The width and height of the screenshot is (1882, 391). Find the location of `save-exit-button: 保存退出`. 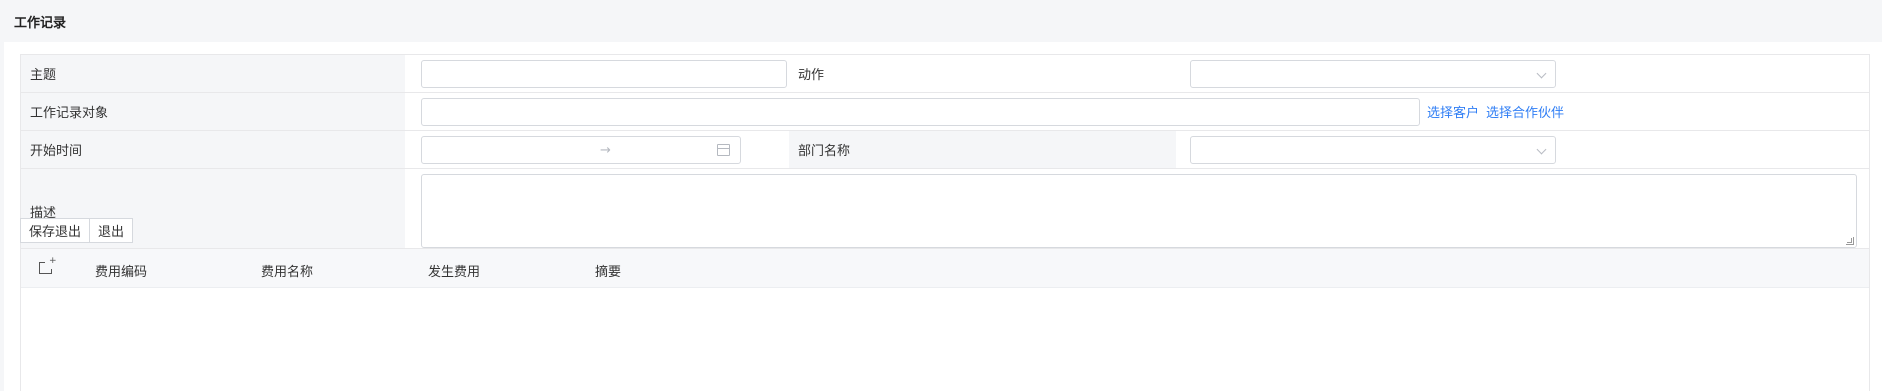

save-exit-button: 保存退出 is located at coordinates (55, 230).